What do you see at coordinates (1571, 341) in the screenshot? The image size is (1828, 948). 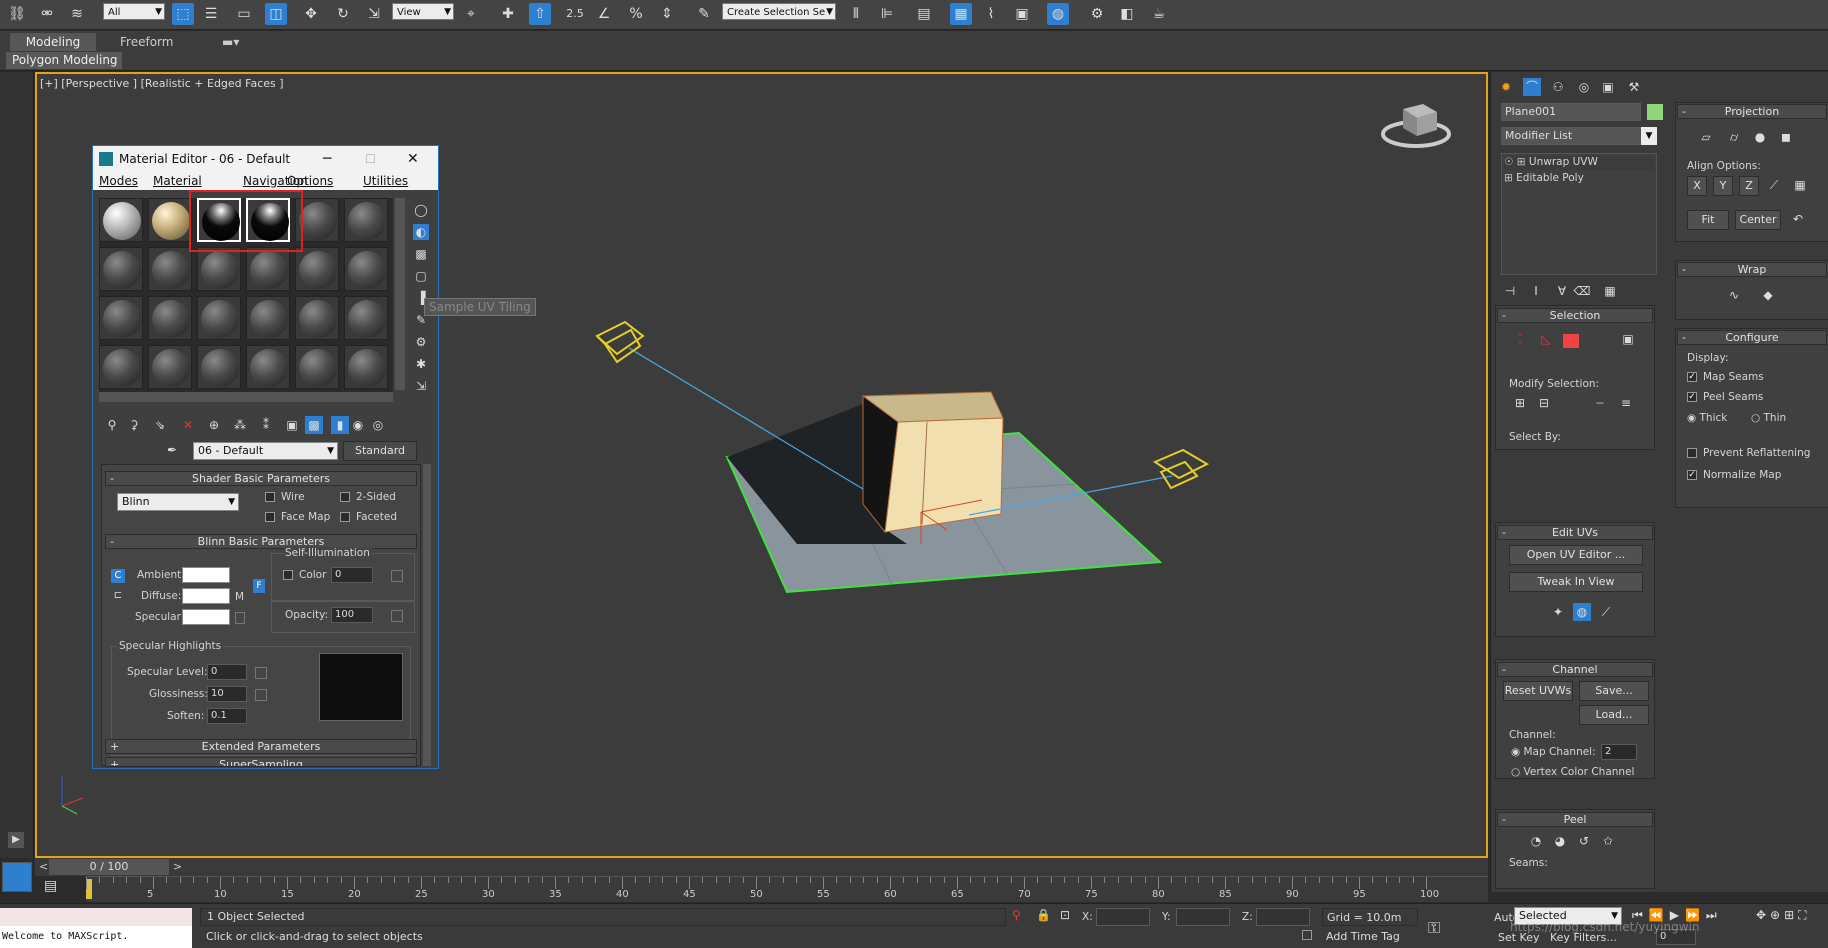 I see `polygon-select-icon` at bounding box center [1571, 341].